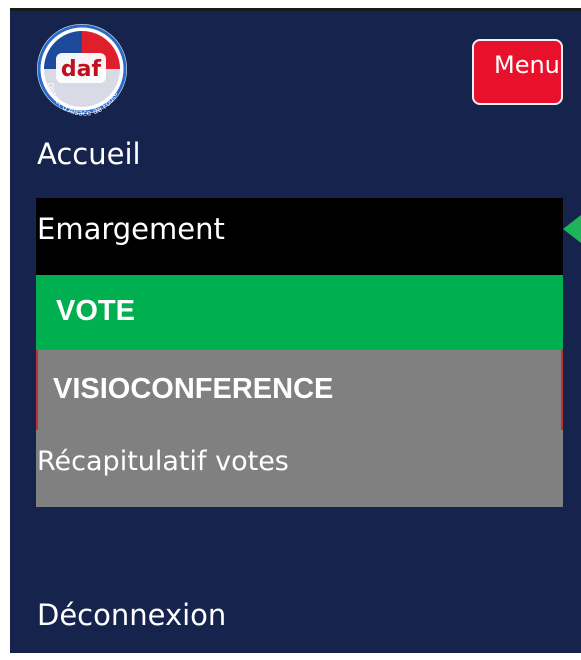  What do you see at coordinates (81, 69) in the screenshot?
I see `logo-text: daf` at bounding box center [81, 69].